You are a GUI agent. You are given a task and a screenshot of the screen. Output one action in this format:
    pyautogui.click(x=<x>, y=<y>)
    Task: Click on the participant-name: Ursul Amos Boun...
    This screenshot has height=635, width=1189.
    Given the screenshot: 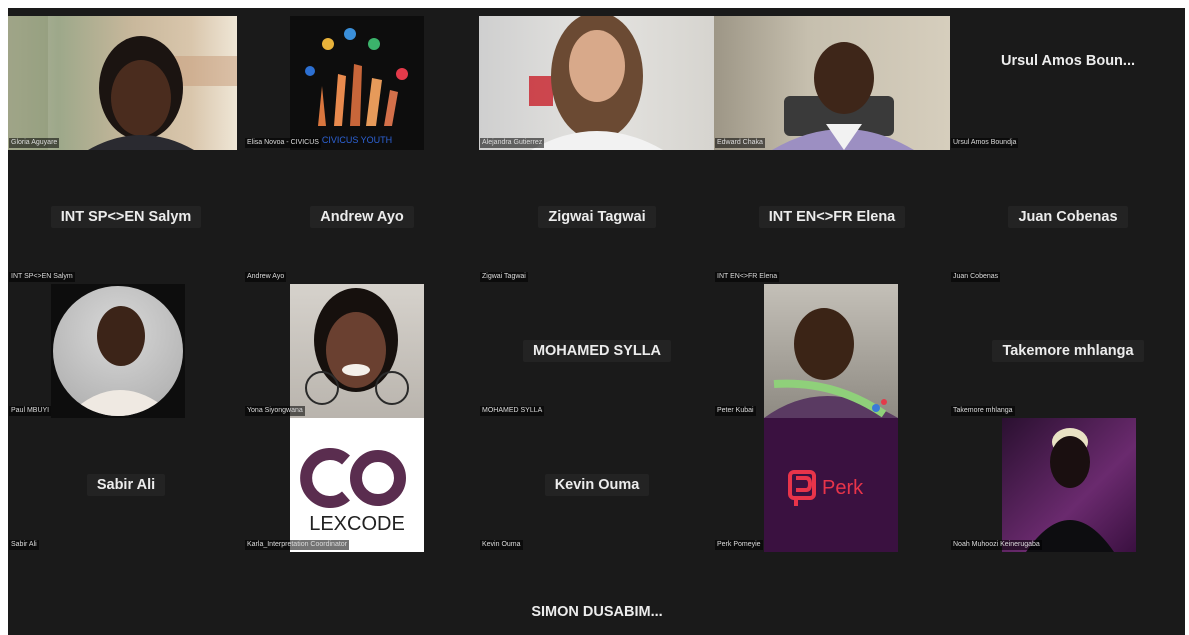 What is the action you would take?
    pyautogui.click(x=1068, y=61)
    